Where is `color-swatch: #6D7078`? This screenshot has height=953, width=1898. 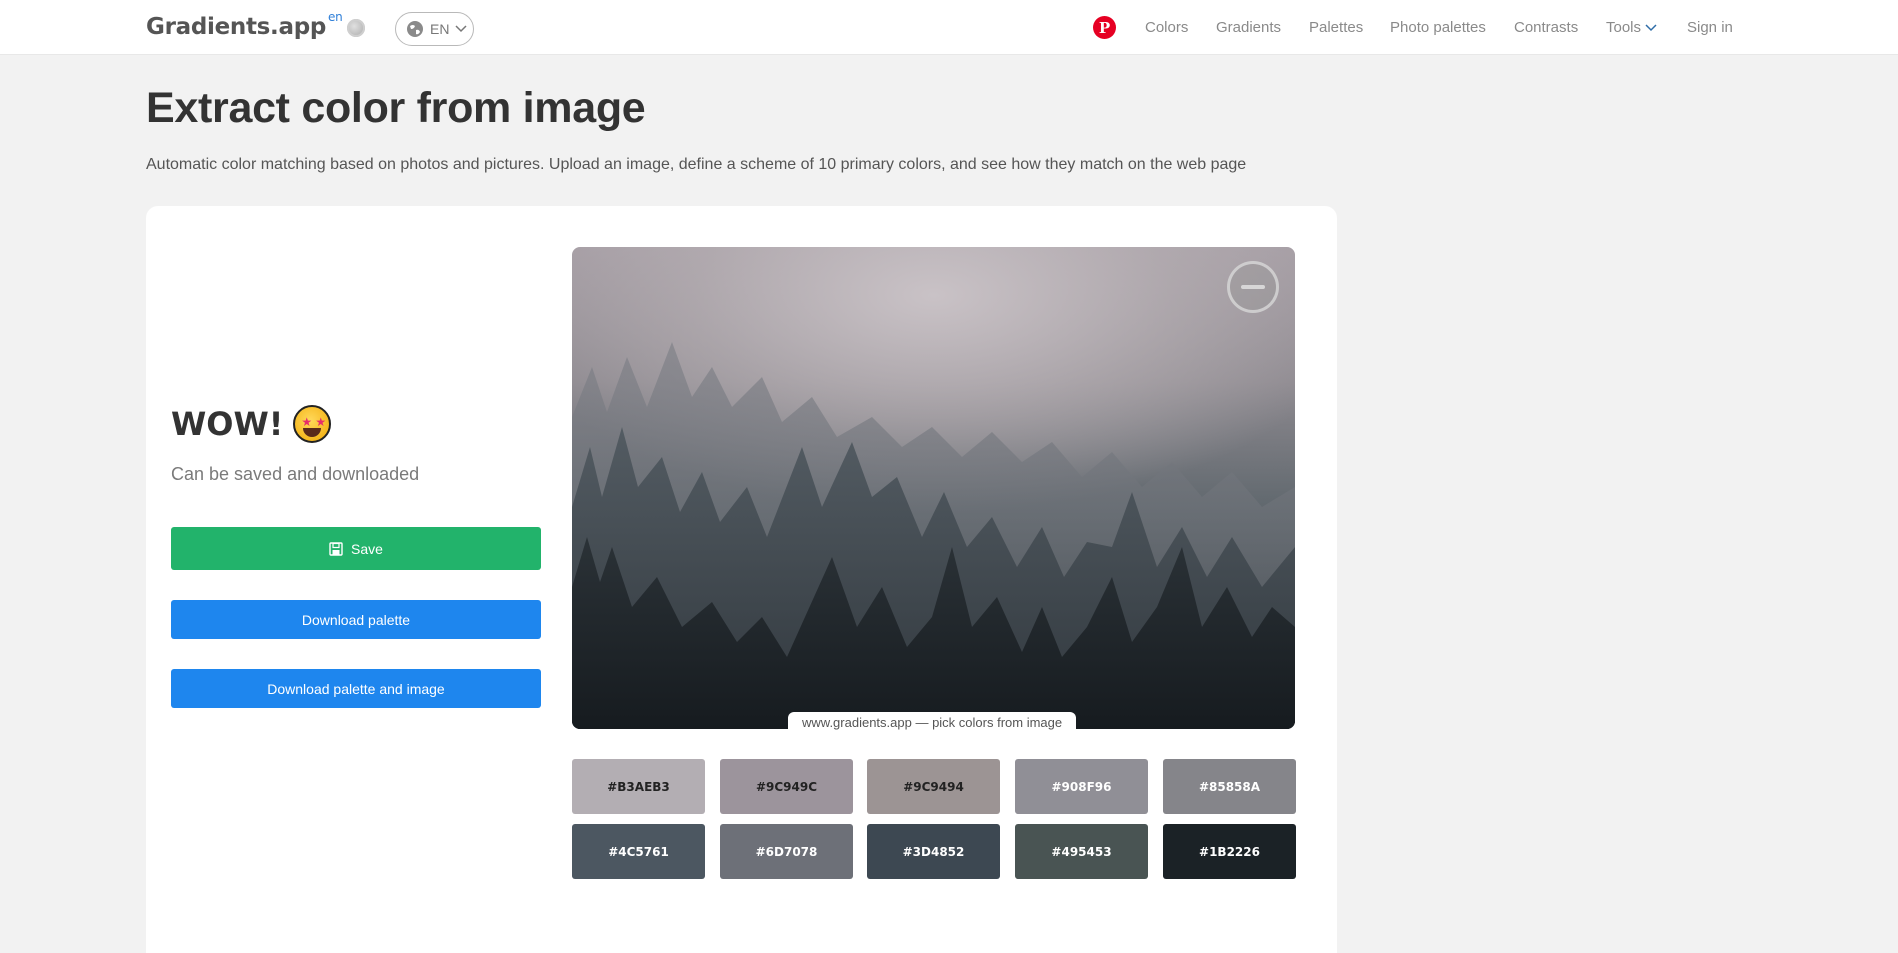 color-swatch: #6D7078 is located at coordinates (786, 851).